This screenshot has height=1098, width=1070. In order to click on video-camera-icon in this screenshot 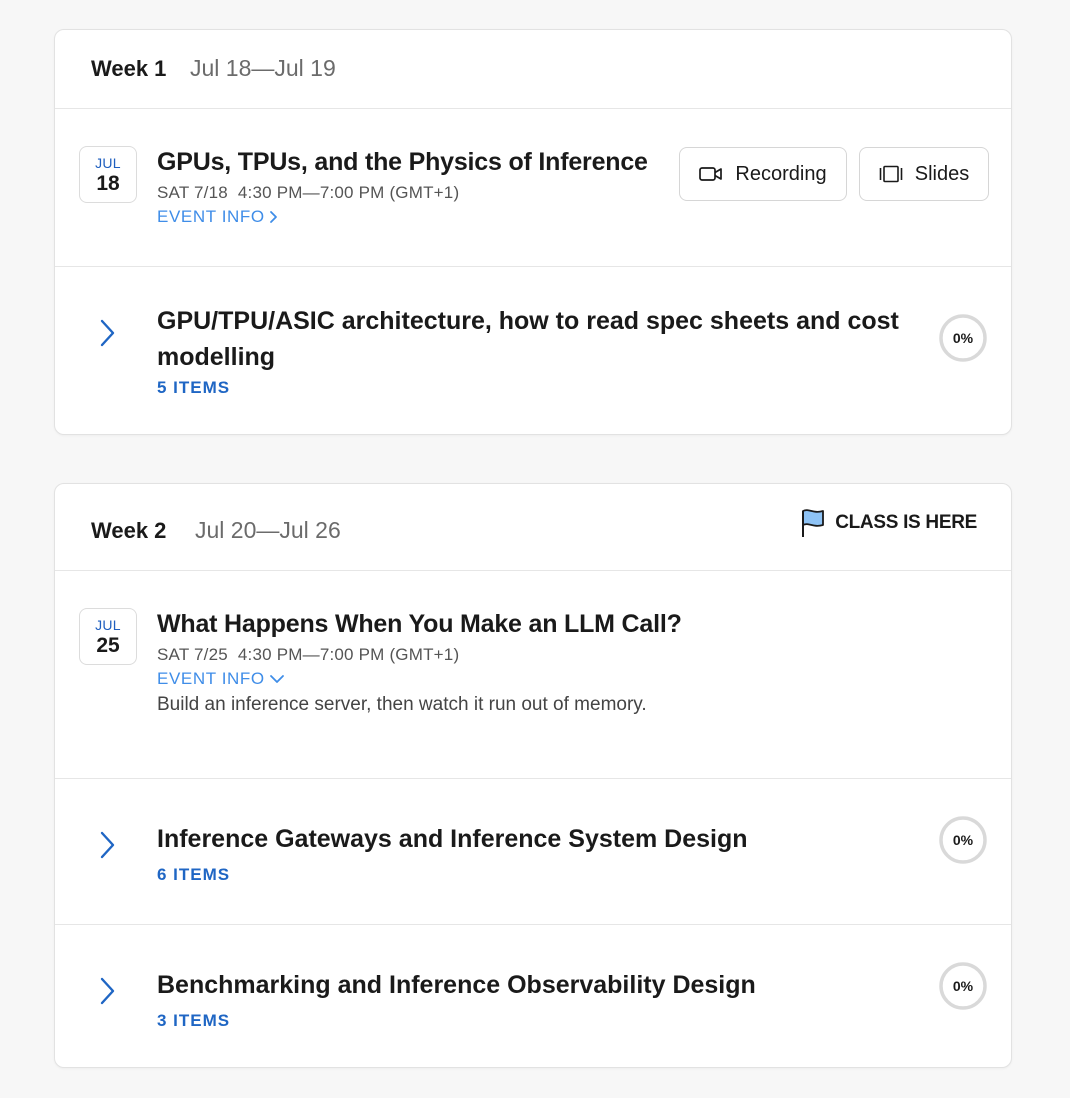, I will do `click(711, 174)`.